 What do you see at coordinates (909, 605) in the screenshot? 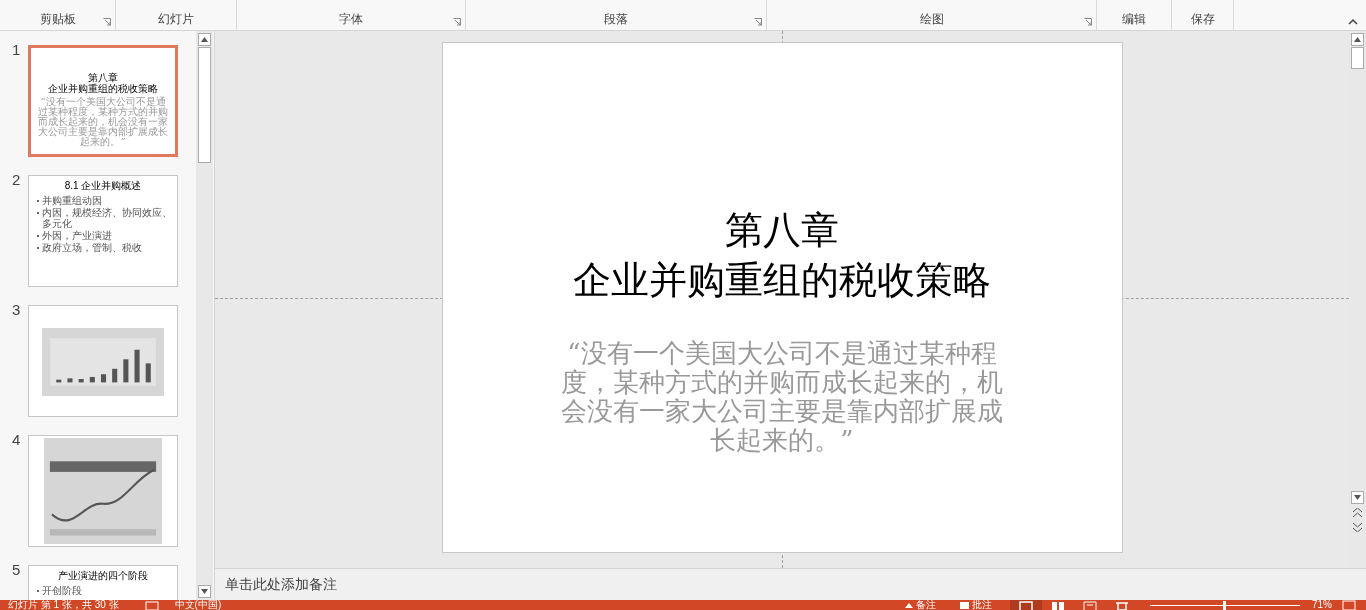
I see `caret-icon` at bounding box center [909, 605].